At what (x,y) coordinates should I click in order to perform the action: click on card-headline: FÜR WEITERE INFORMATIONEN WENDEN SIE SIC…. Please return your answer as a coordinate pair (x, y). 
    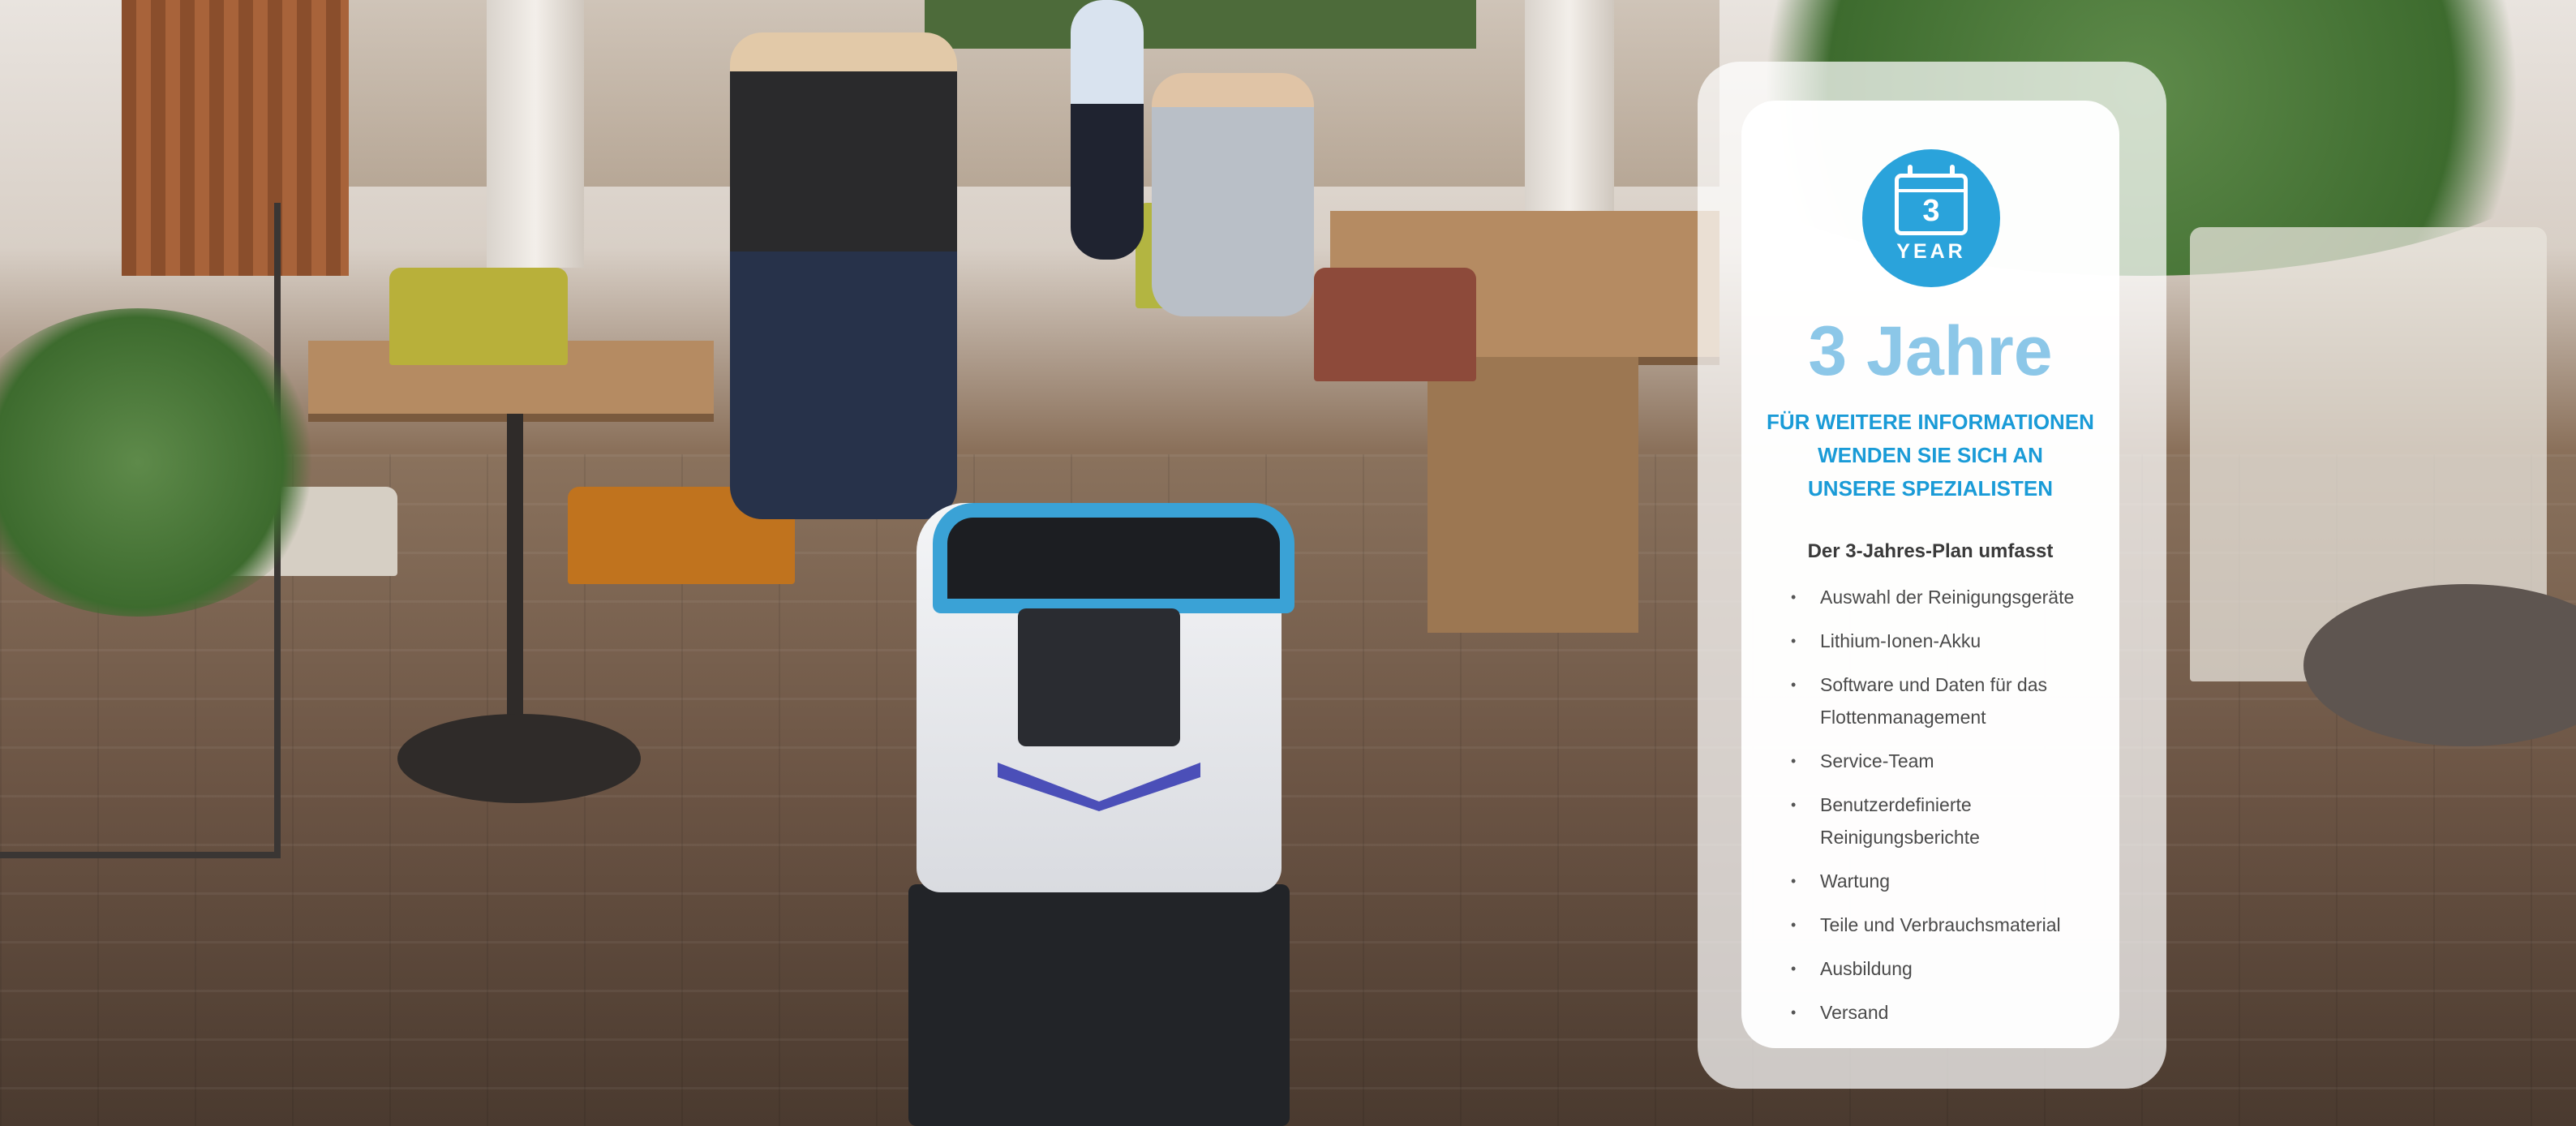
    Looking at the image, I should click on (1930, 455).